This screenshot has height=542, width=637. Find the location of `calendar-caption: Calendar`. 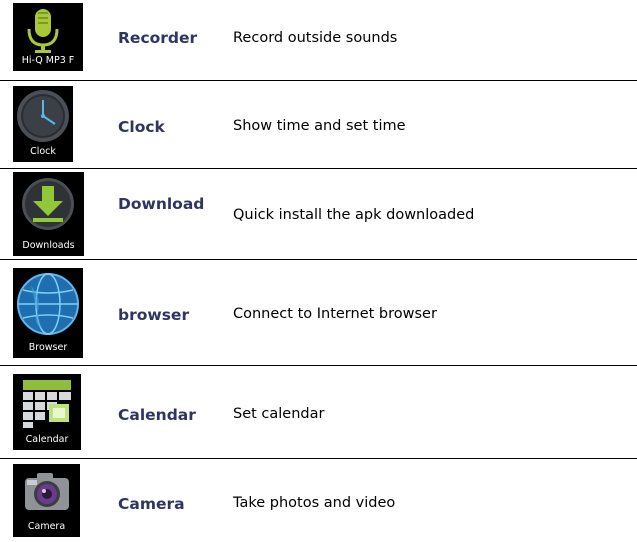

calendar-caption: Calendar is located at coordinates (47, 439).